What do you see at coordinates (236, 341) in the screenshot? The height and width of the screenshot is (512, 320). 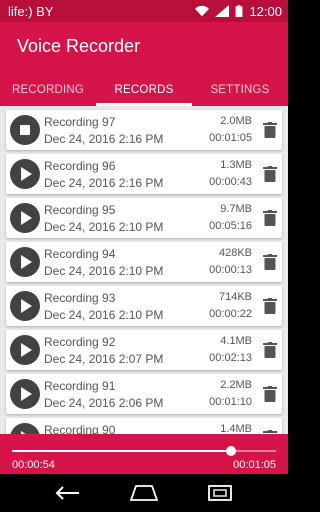 I see `recording-size: 4.1MB` at bounding box center [236, 341].